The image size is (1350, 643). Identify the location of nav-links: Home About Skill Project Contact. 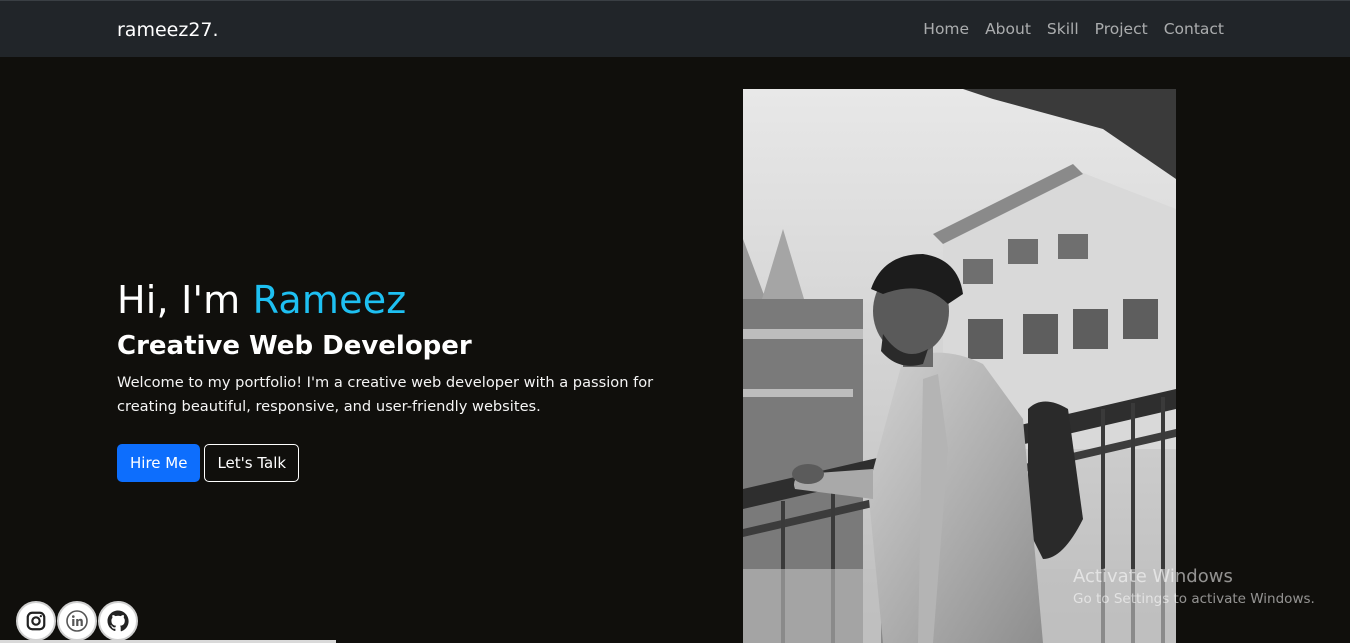
(1073, 29).